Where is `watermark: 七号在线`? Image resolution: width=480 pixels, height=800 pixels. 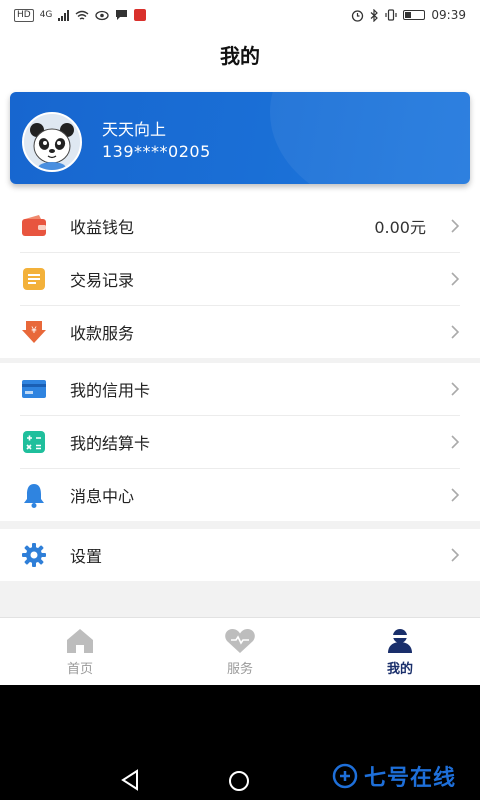 watermark: 七号在线 is located at coordinates (394, 776).